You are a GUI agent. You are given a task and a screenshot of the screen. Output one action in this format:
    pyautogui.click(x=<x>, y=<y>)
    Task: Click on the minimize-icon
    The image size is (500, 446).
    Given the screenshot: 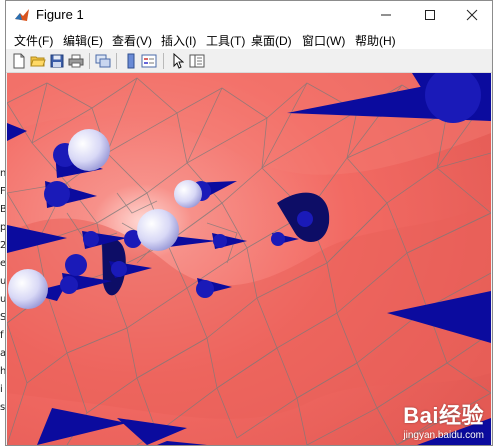 What is the action you would take?
    pyautogui.click(x=386, y=15)
    